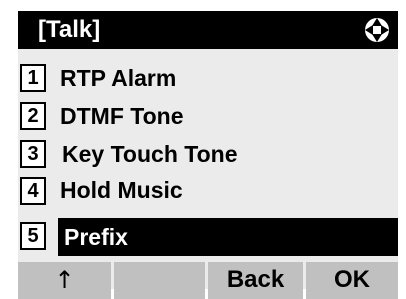 This screenshot has height=299, width=406. What do you see at coordinates (150, 154) in the screenshot?
I see `menu-item-key-touch-tone: Key Touch Tone` at bounding box center [150, 154].